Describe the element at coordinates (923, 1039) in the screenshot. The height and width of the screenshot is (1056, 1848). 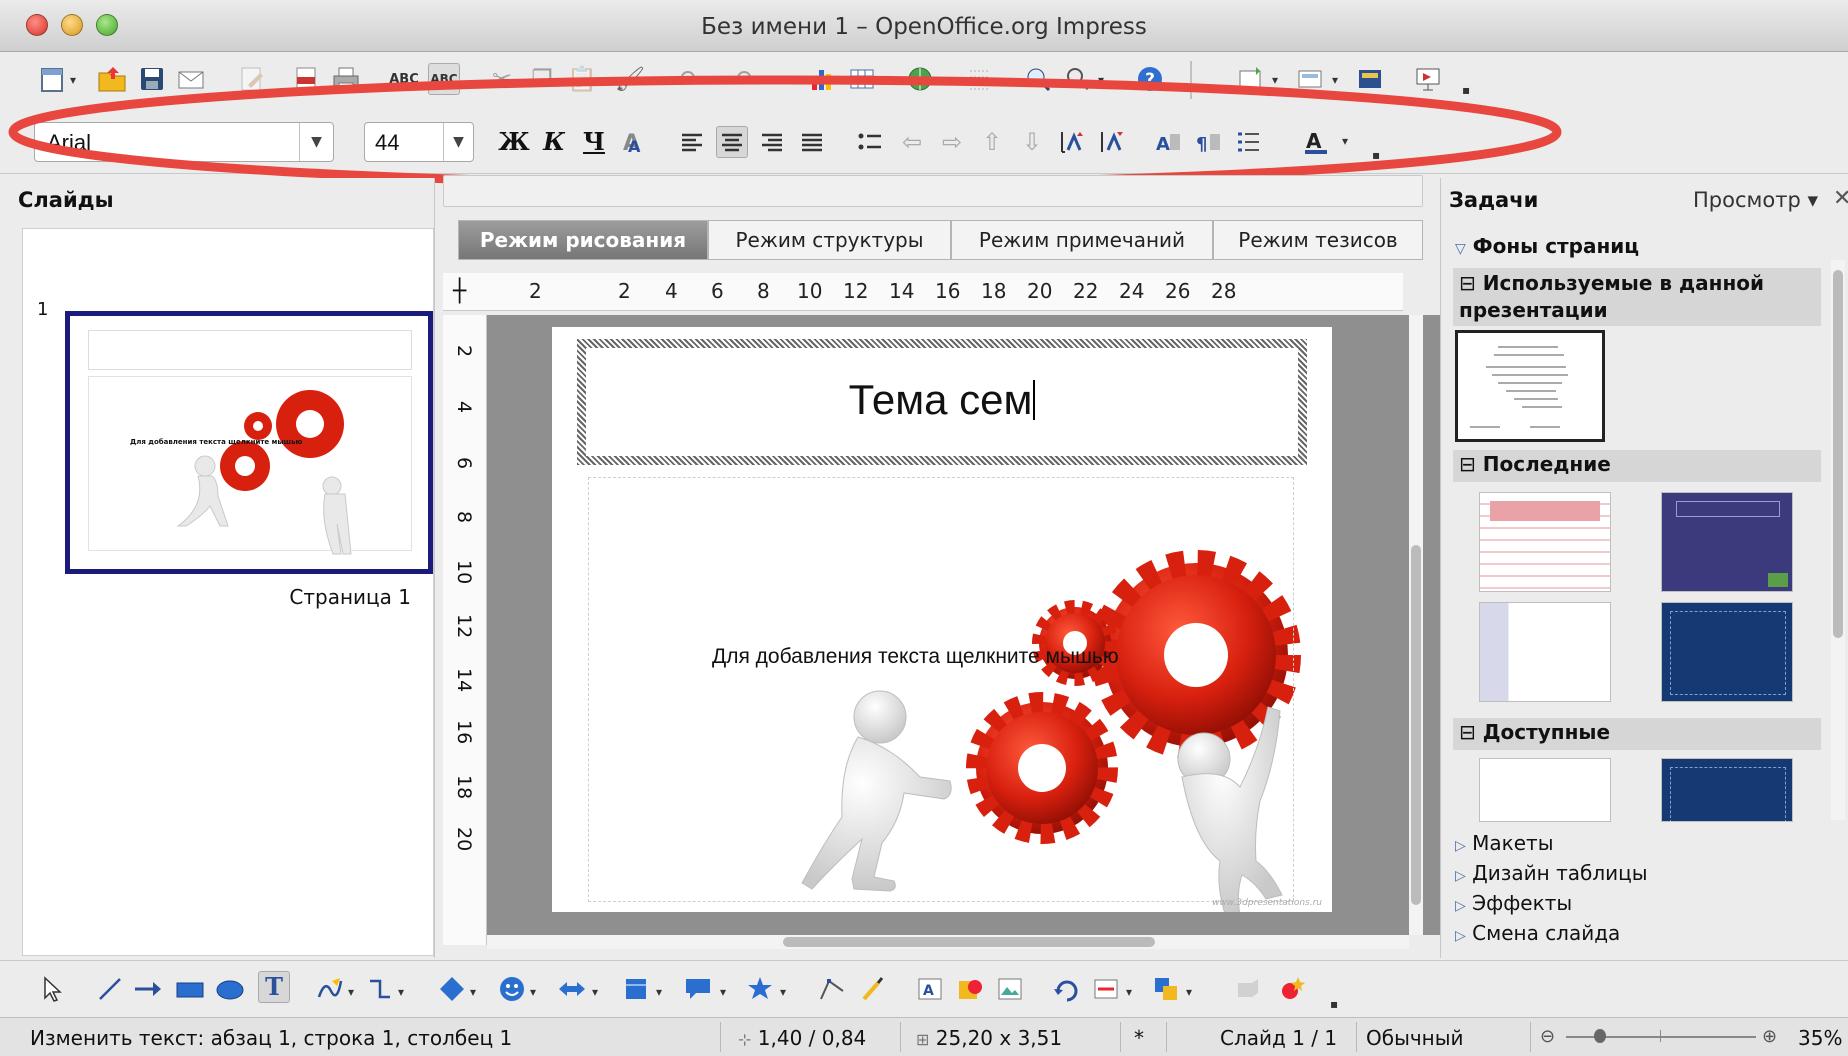
I see `size-icon: ⊞` at that location.